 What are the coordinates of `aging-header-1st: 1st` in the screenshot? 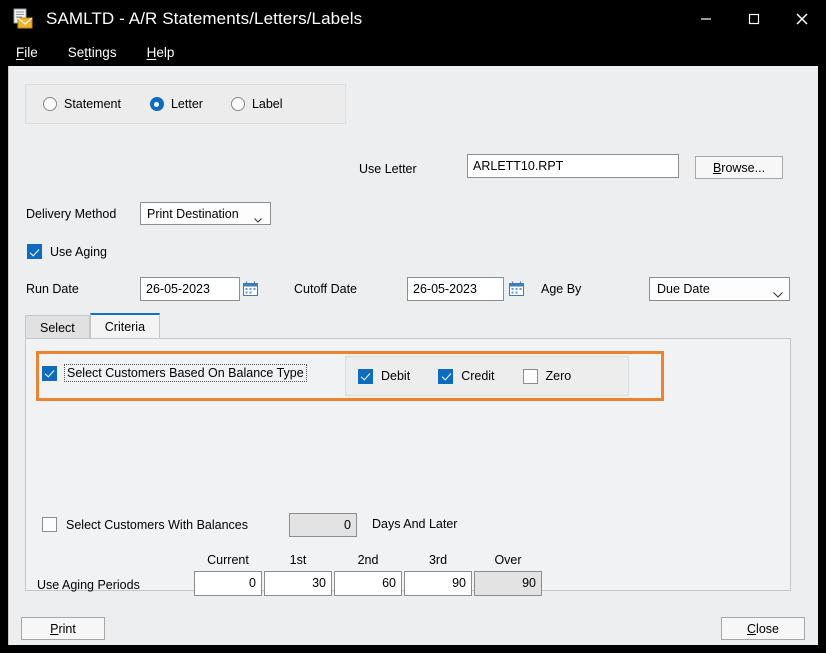 It's located at (298, 560).